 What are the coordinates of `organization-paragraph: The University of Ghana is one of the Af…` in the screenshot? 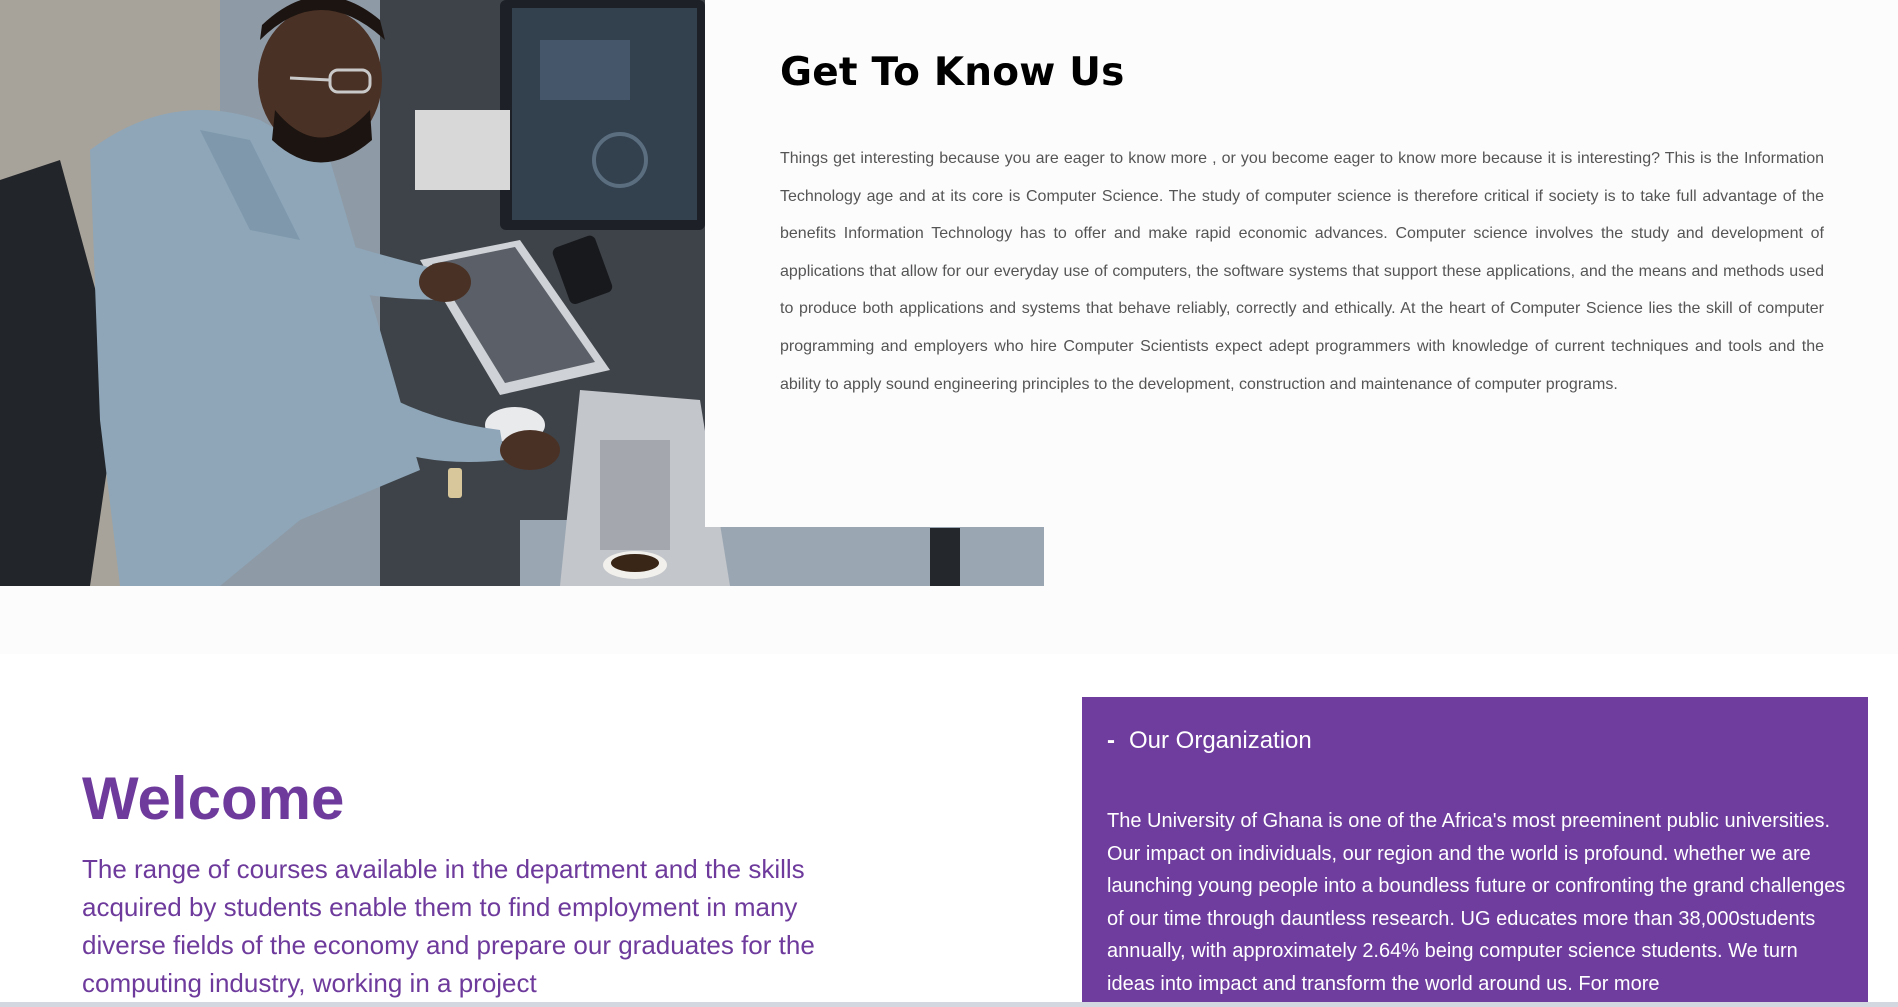 It's located at (1476, 902).